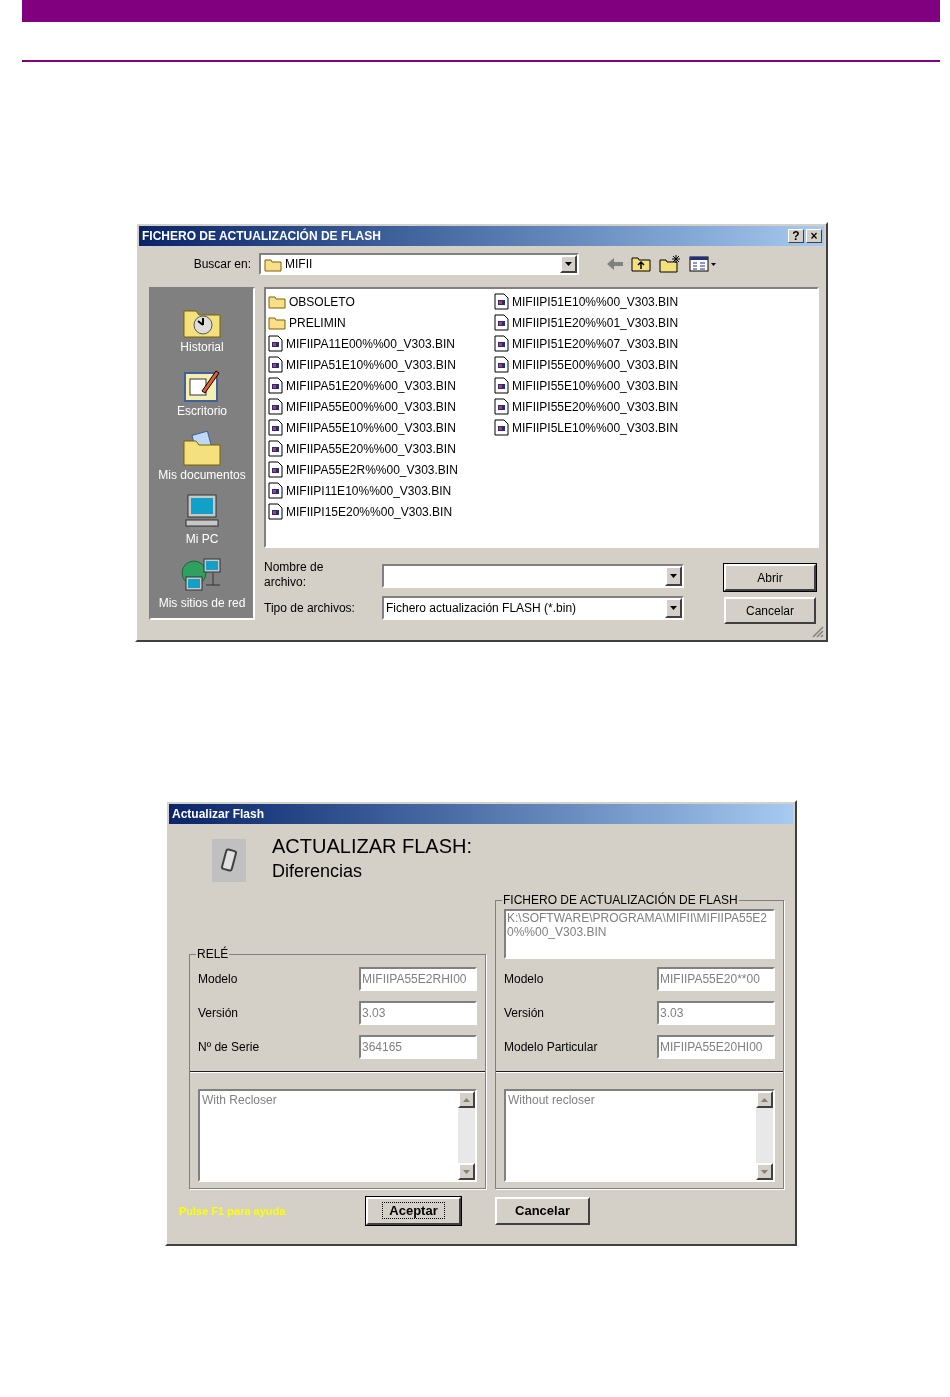 This screenshot has height=1397, width=950. I want to click on file-item: MIFIIPA55E20%%00_V303.BIN, so click(381, 448).